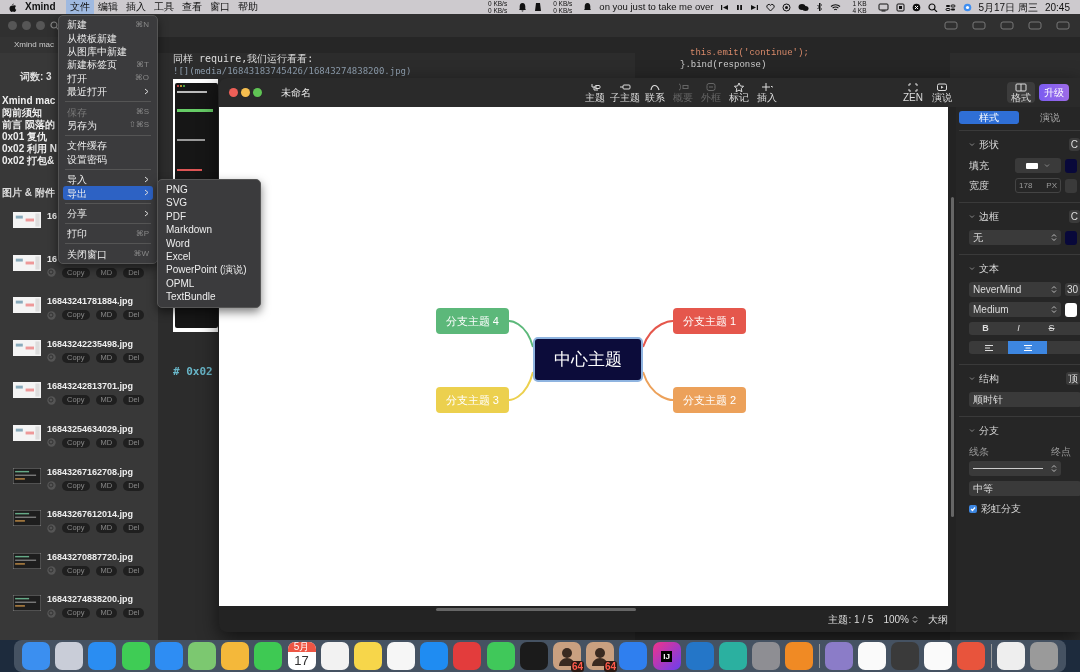  Describe the element at coordinates (750, 53) in the screenshot. I see `code-line: this.emit('continue');` at that location.